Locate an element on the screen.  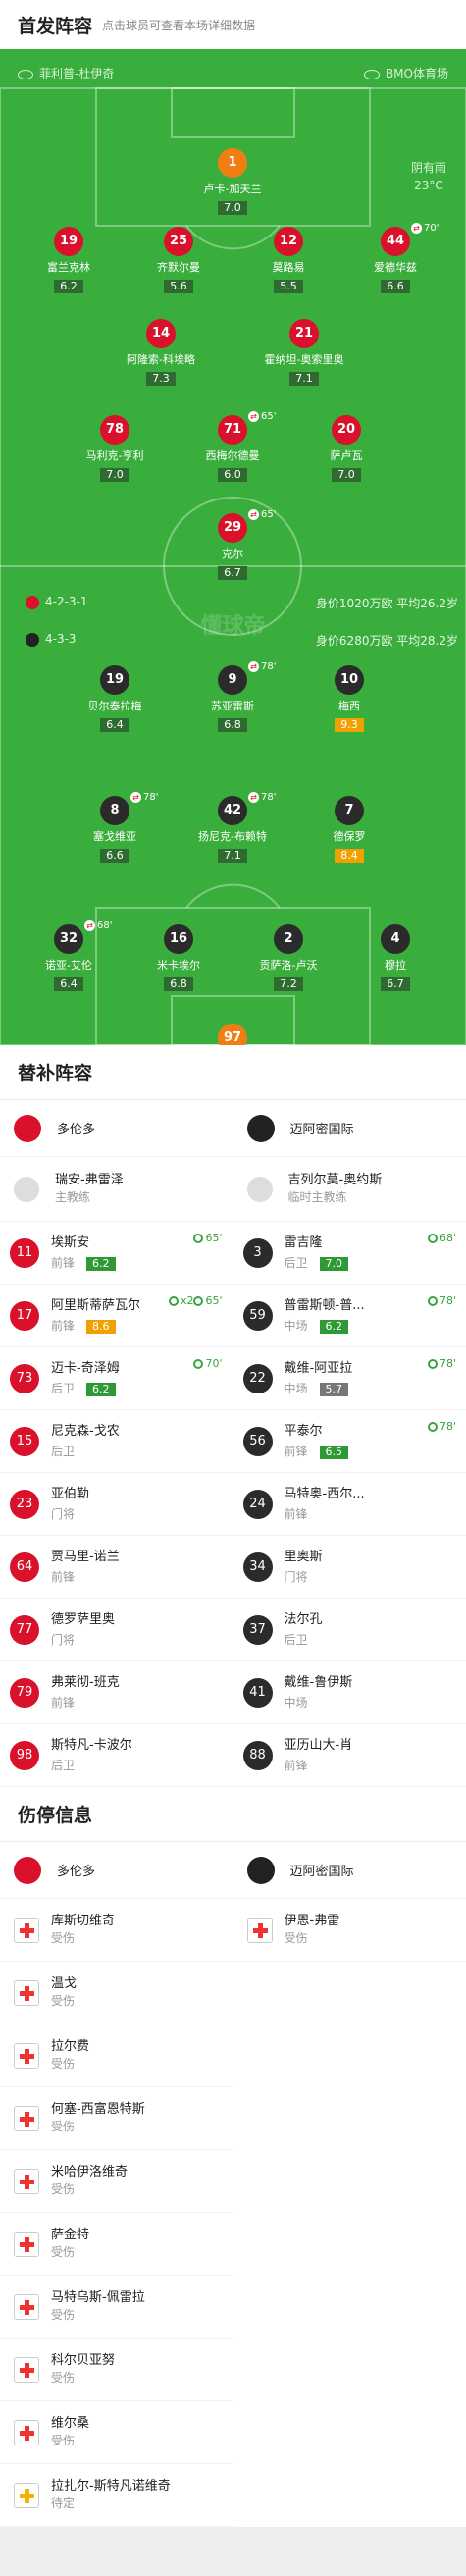
sub-row: 11埃斯安前锋6.265' is located at coordinates (116, 1253).